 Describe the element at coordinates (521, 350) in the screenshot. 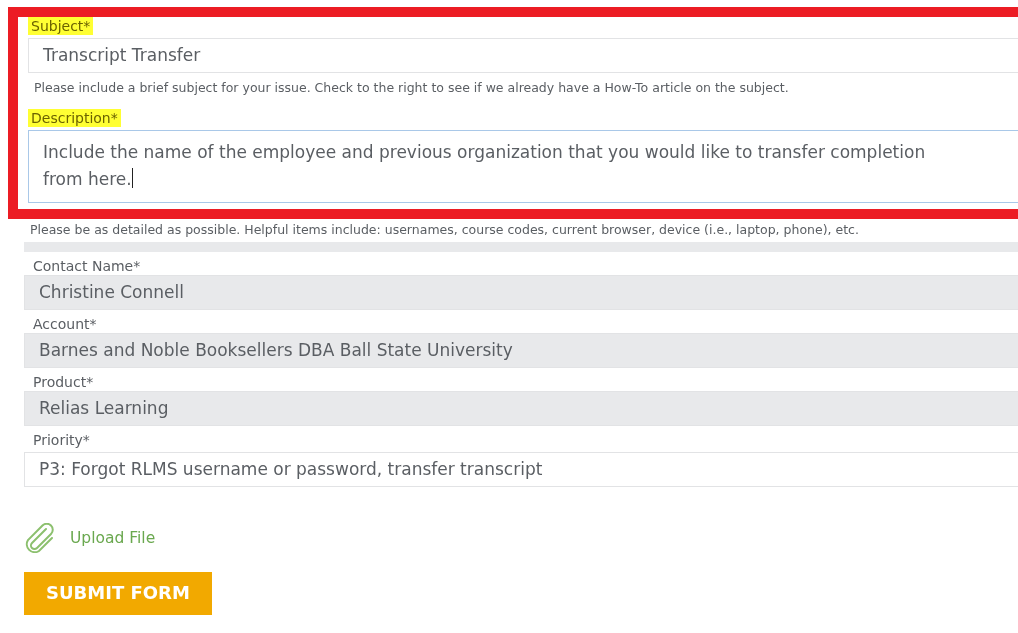

I see `input-field: Barnes and Noble Booksellers DBA Ball State University` at that location.